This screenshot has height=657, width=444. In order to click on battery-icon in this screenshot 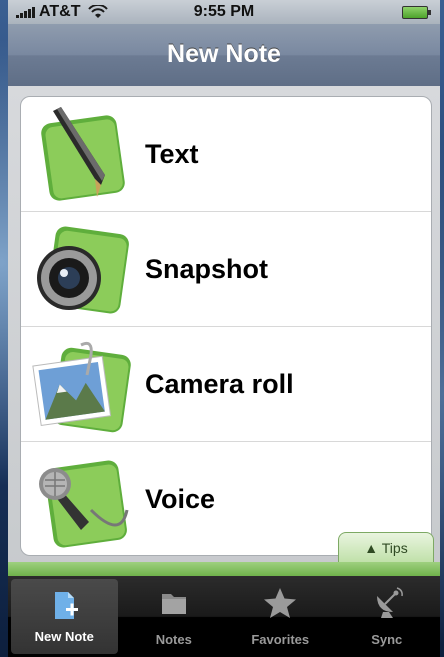, I will do `click(416, 12)`.